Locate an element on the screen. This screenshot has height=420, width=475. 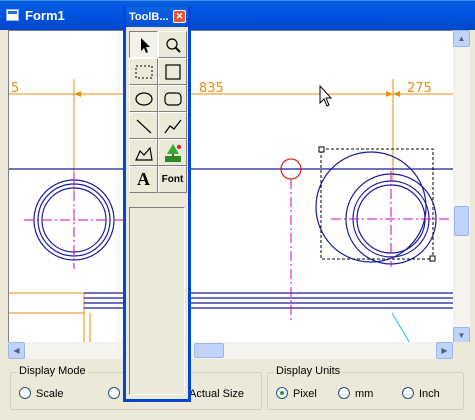
arrow-pointer-icon is located at coordinates (145, 45).